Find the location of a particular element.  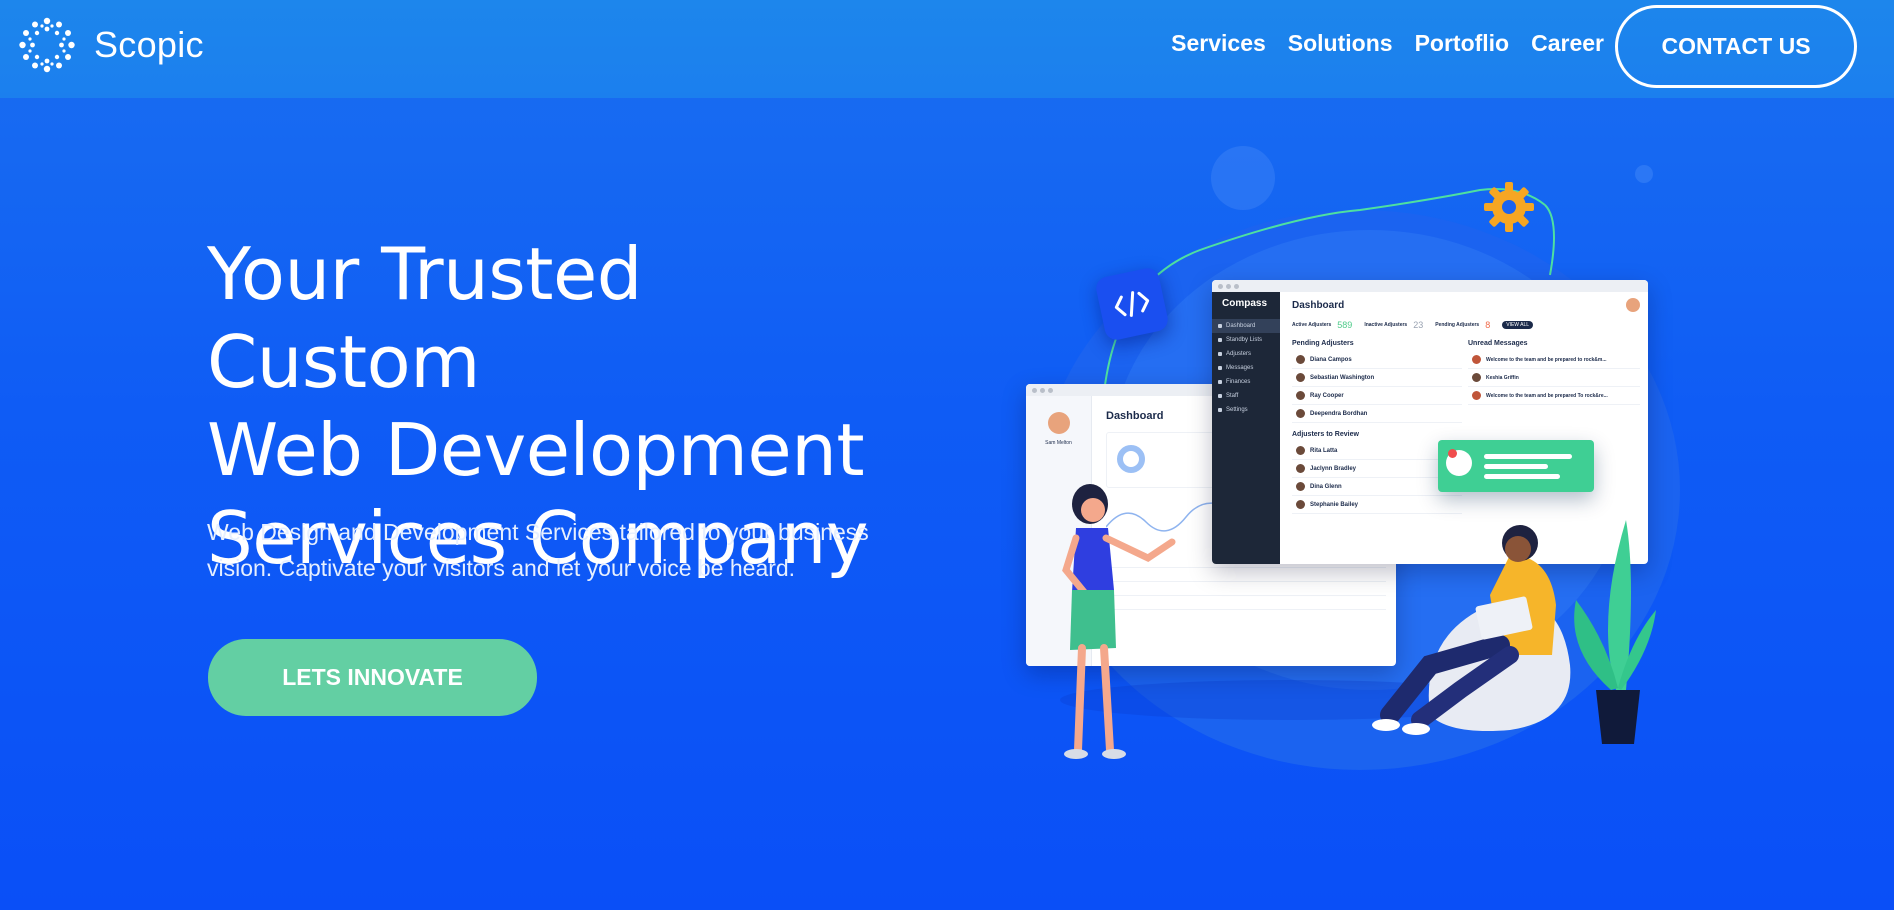

unread-heading: Unread Messages is located at coordinates (1498, 343).